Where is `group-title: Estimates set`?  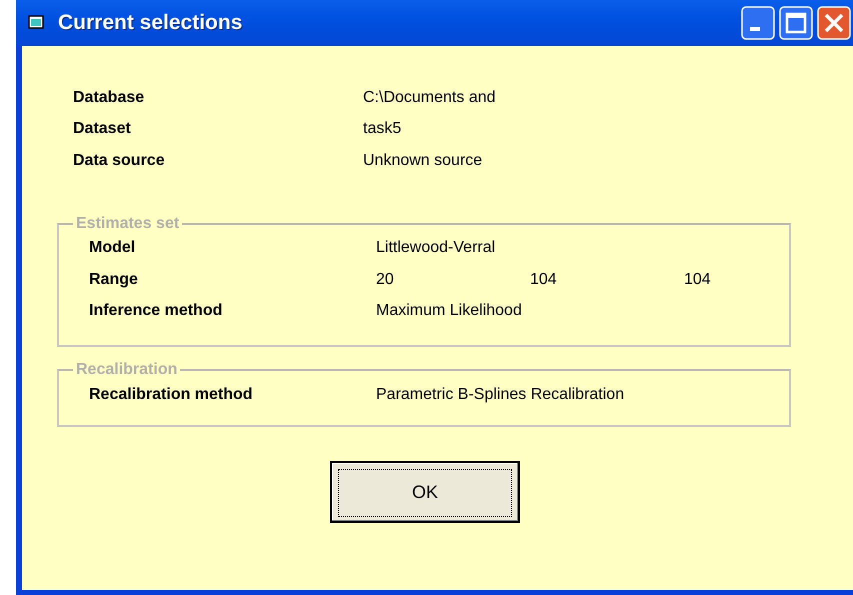 group-title: Estimates set is located at coordinates (127, 223).